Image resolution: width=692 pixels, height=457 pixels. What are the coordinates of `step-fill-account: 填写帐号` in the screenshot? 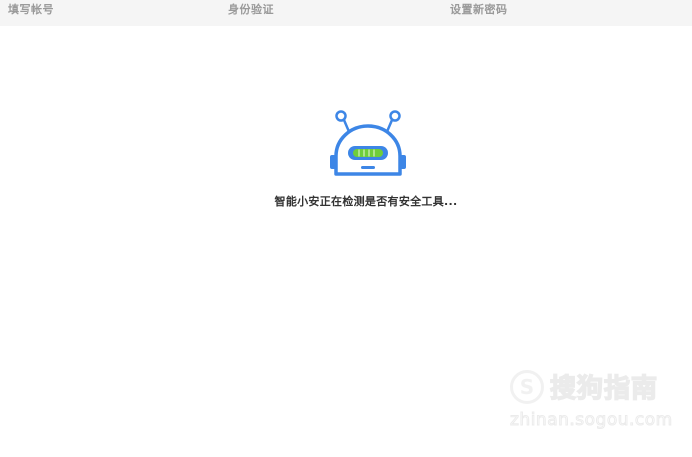 It's located at (31, 9).